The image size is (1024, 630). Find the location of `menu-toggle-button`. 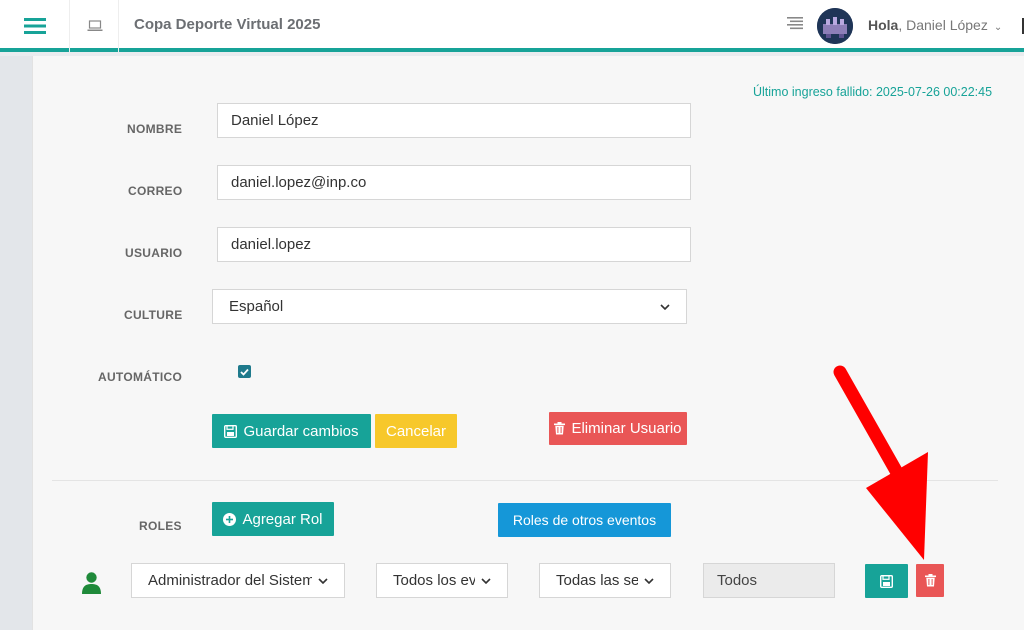

menu-toggle-button is located at coordinates (35, 26).